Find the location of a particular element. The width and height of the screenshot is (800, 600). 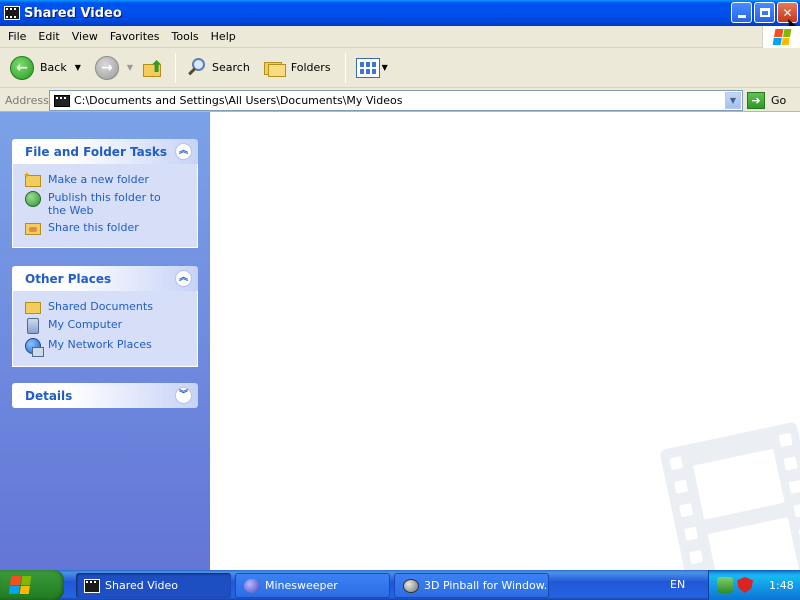

share-folder-icon is located at coordinates (33, 229).